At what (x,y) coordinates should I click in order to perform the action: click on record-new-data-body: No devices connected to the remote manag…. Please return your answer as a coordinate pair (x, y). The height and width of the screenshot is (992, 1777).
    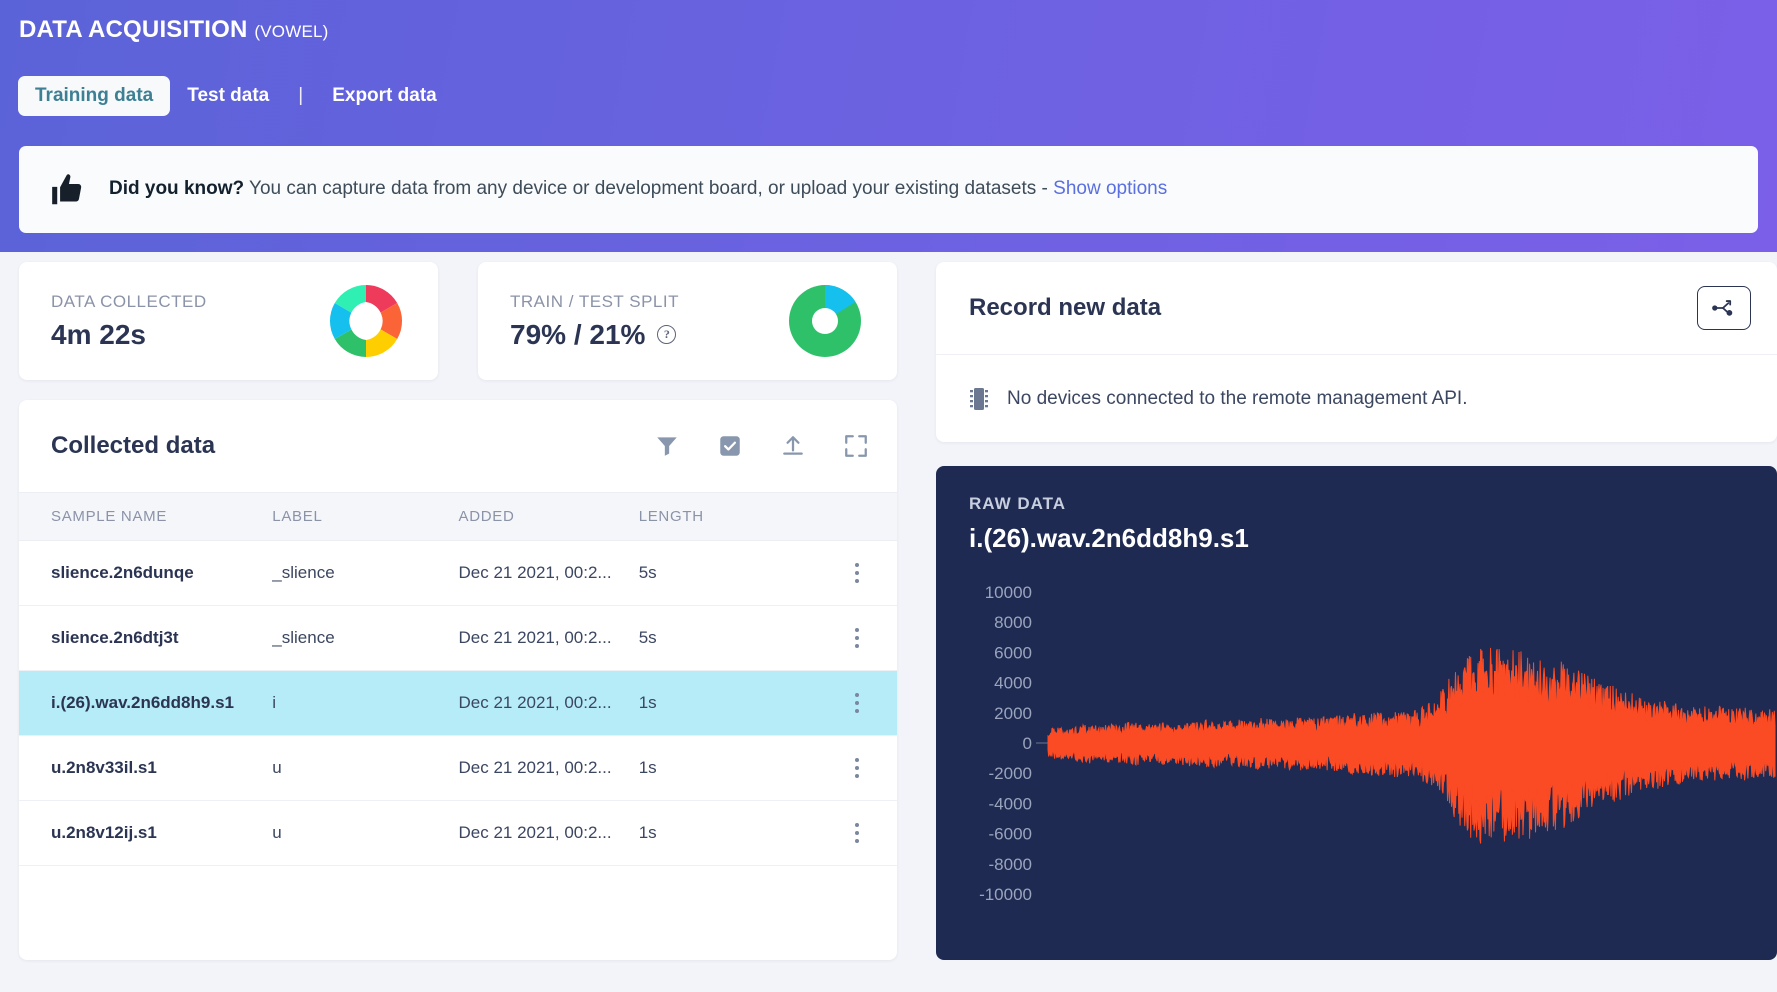
    Looking at the image, I should click on (1356, 398).